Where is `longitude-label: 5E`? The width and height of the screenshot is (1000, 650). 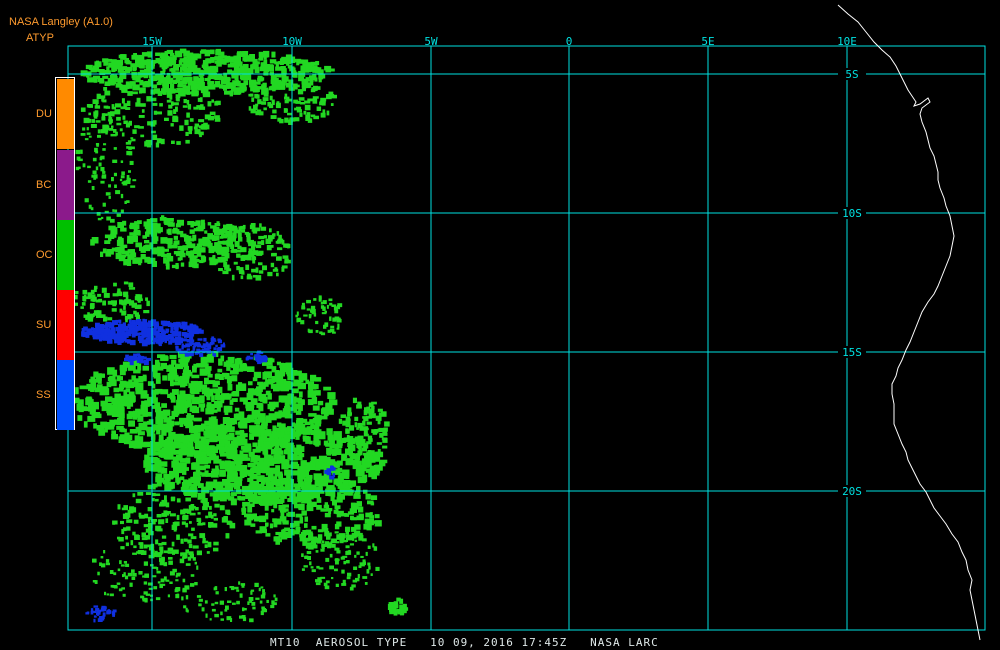 longitude-label: 5E is located at coordinates (707, 41).